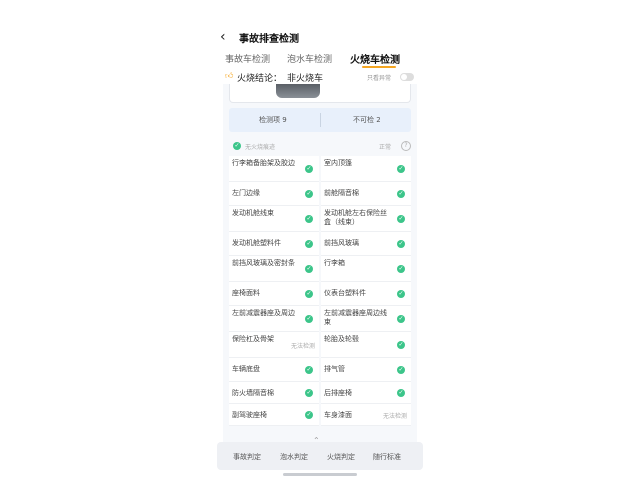  Describe the element at coordinates (375, 58) in the screenshot. I see `tab-fire: 火烧车检测` at that location.